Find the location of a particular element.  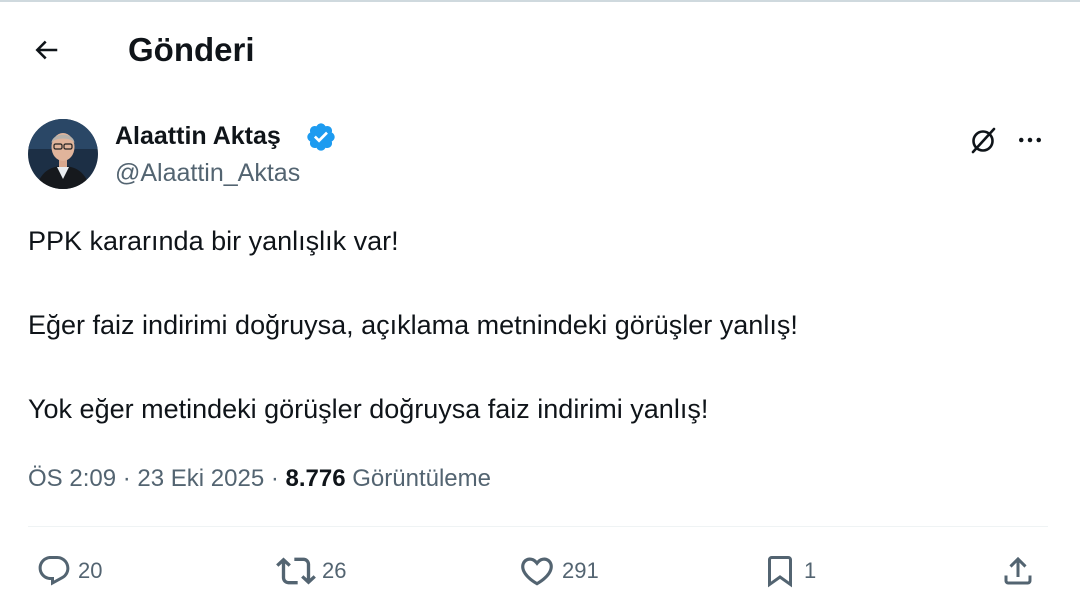

more-options-button is located at coordinates (1030, 140).